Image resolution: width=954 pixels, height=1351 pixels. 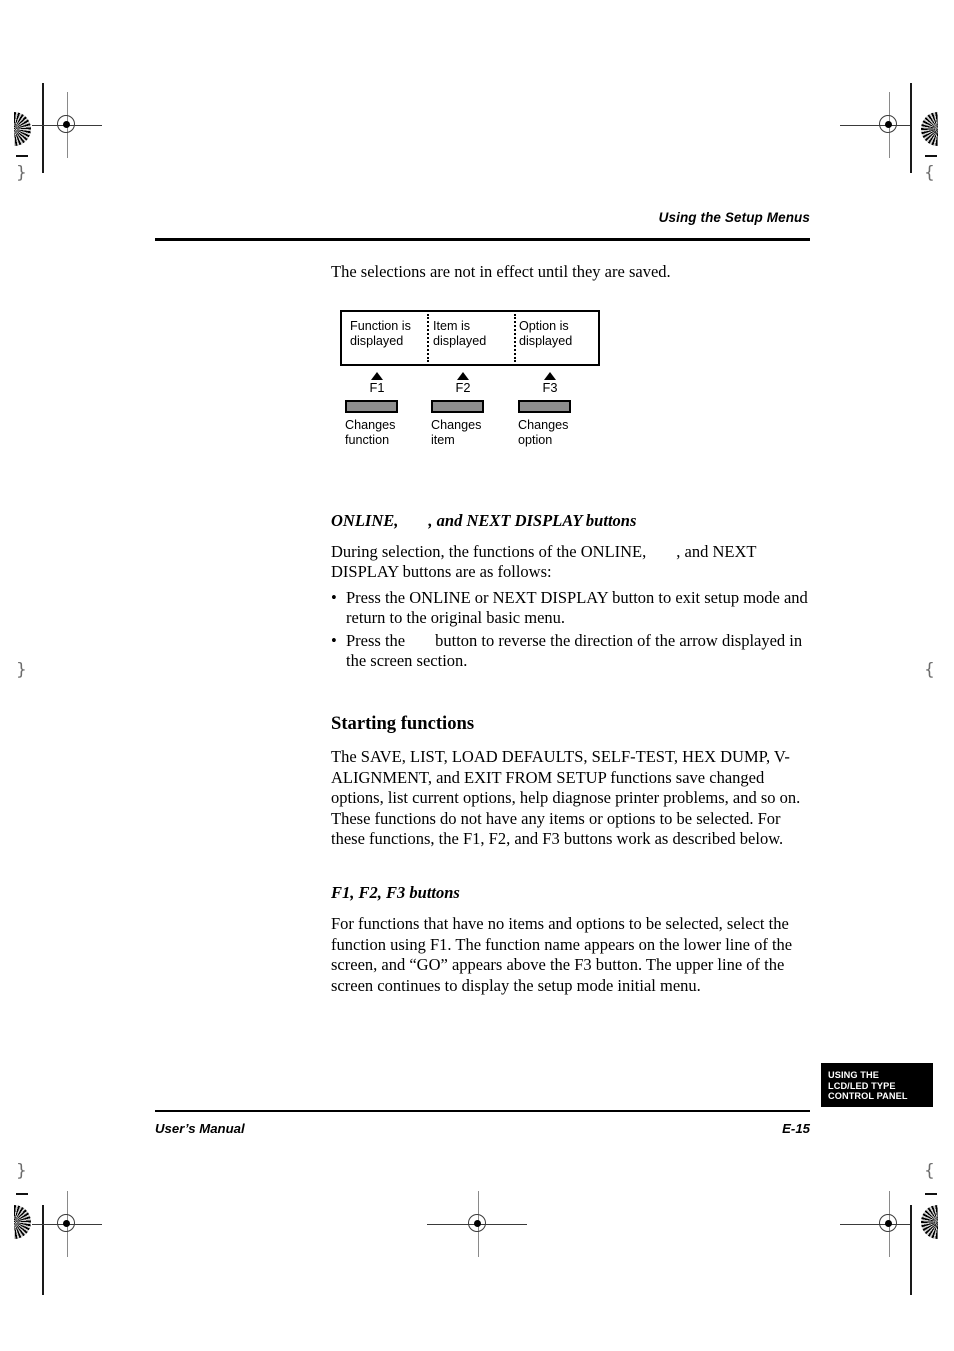 What do you see at coordinates (546, 340) in the screenshot?
I see `screen-cell-option-line2: displayed` at bounding box center [546, 340].